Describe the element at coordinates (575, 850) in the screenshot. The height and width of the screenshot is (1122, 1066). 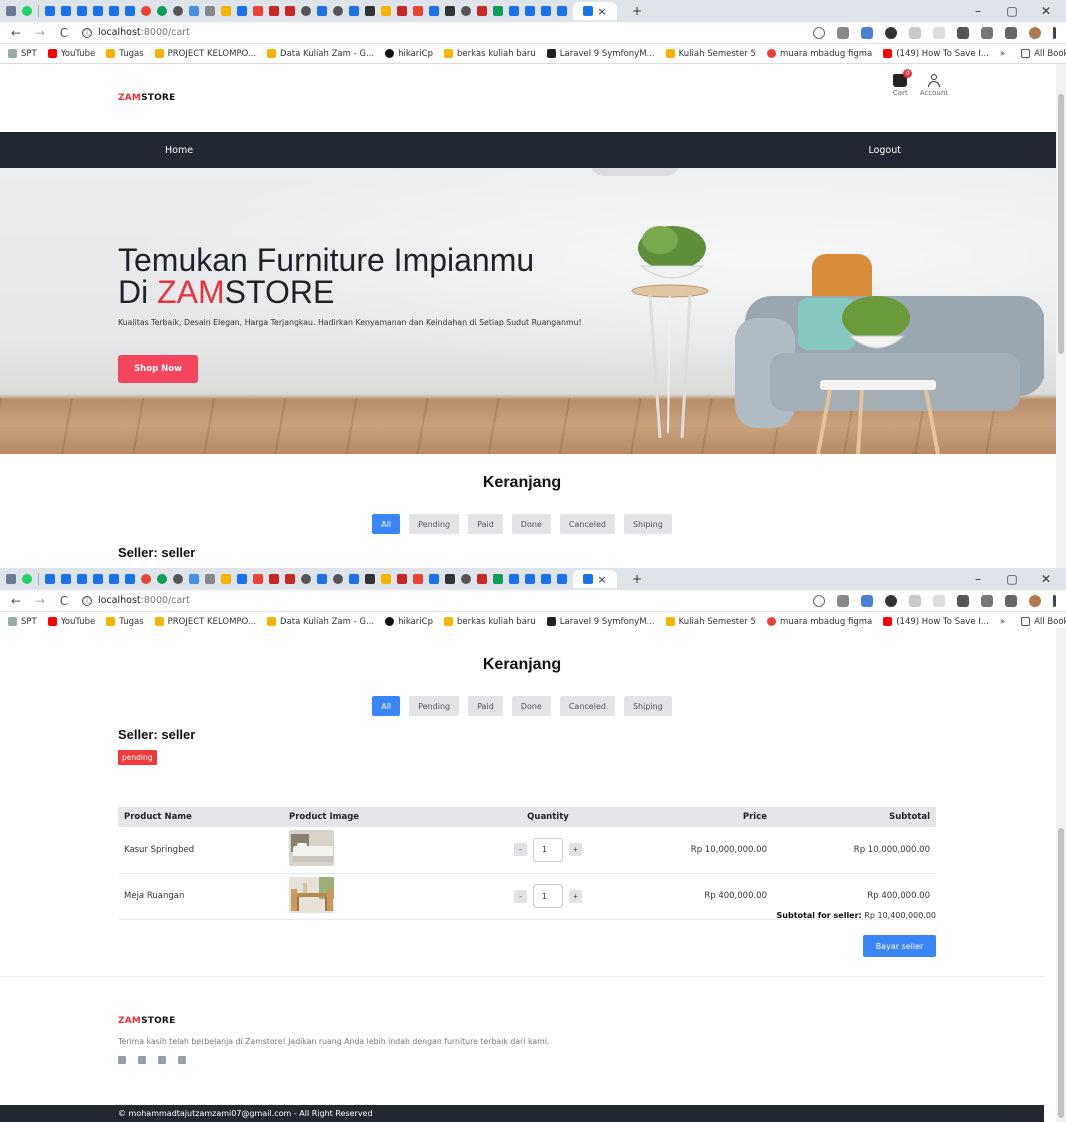
I see `increase-qty-button: +` at that location.